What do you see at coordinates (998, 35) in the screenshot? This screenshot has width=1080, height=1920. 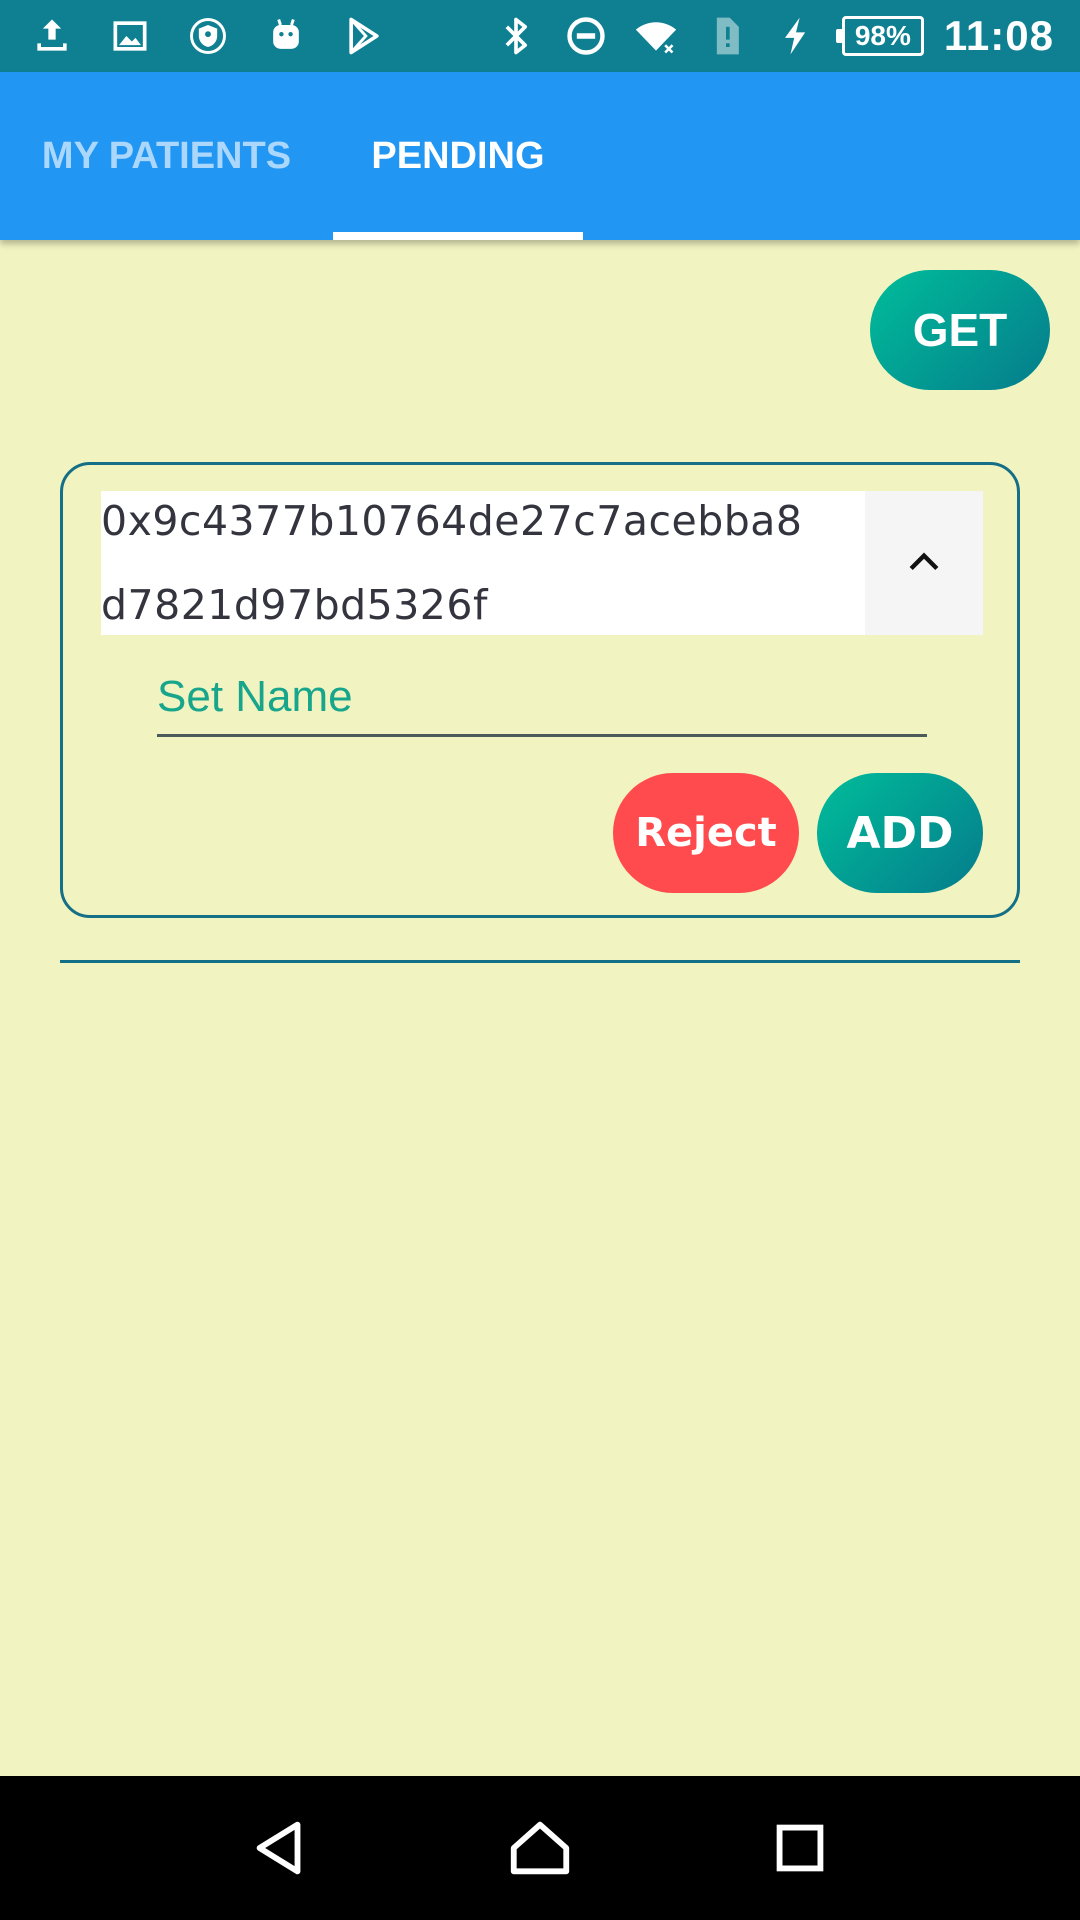 I see `status-clock: 11:08` at bounding box center [998, 35].